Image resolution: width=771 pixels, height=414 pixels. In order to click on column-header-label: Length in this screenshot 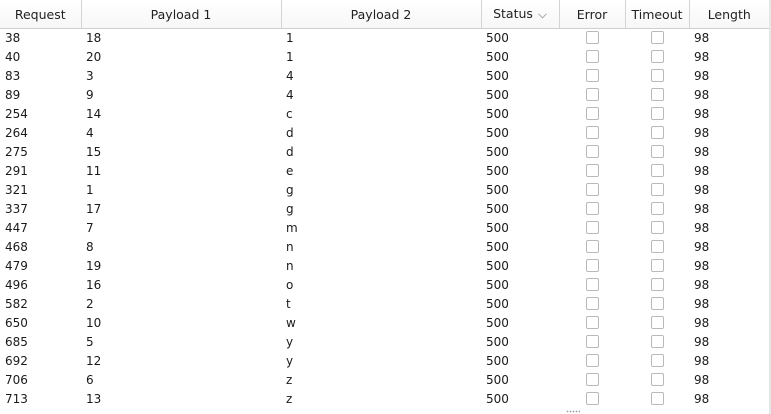, I will do `click(729, 14)`.